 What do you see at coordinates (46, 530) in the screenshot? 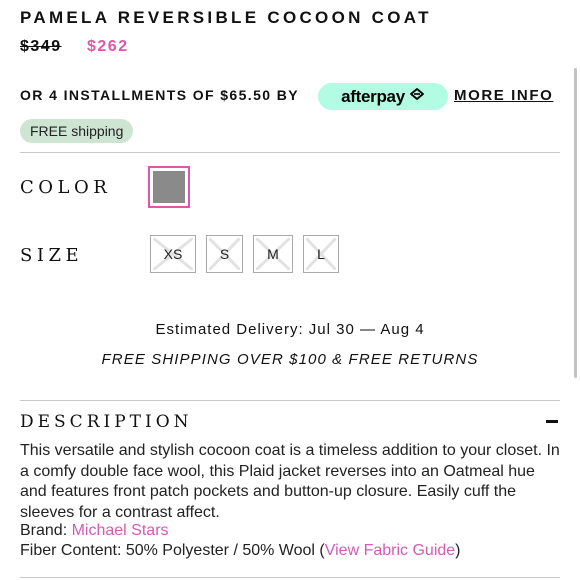
I see `brand-label: Brand:` at bounding box center [46, 530].